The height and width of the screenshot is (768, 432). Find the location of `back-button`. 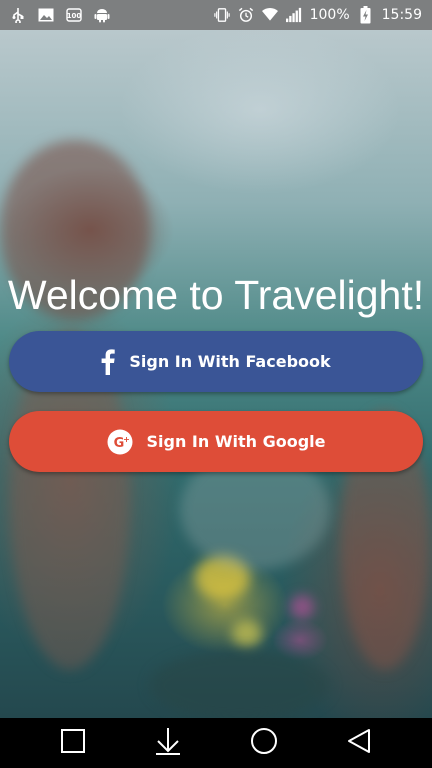

back-button is located at coordinates (359, 743).